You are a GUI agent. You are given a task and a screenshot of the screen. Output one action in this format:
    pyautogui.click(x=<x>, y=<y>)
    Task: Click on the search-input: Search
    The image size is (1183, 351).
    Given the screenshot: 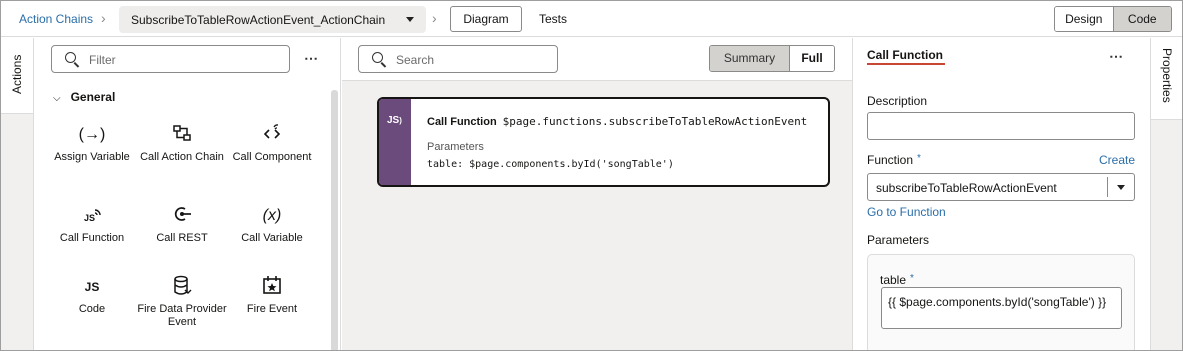 What is the action you would take?
    pyautogui.click(x=458, y=59)
    